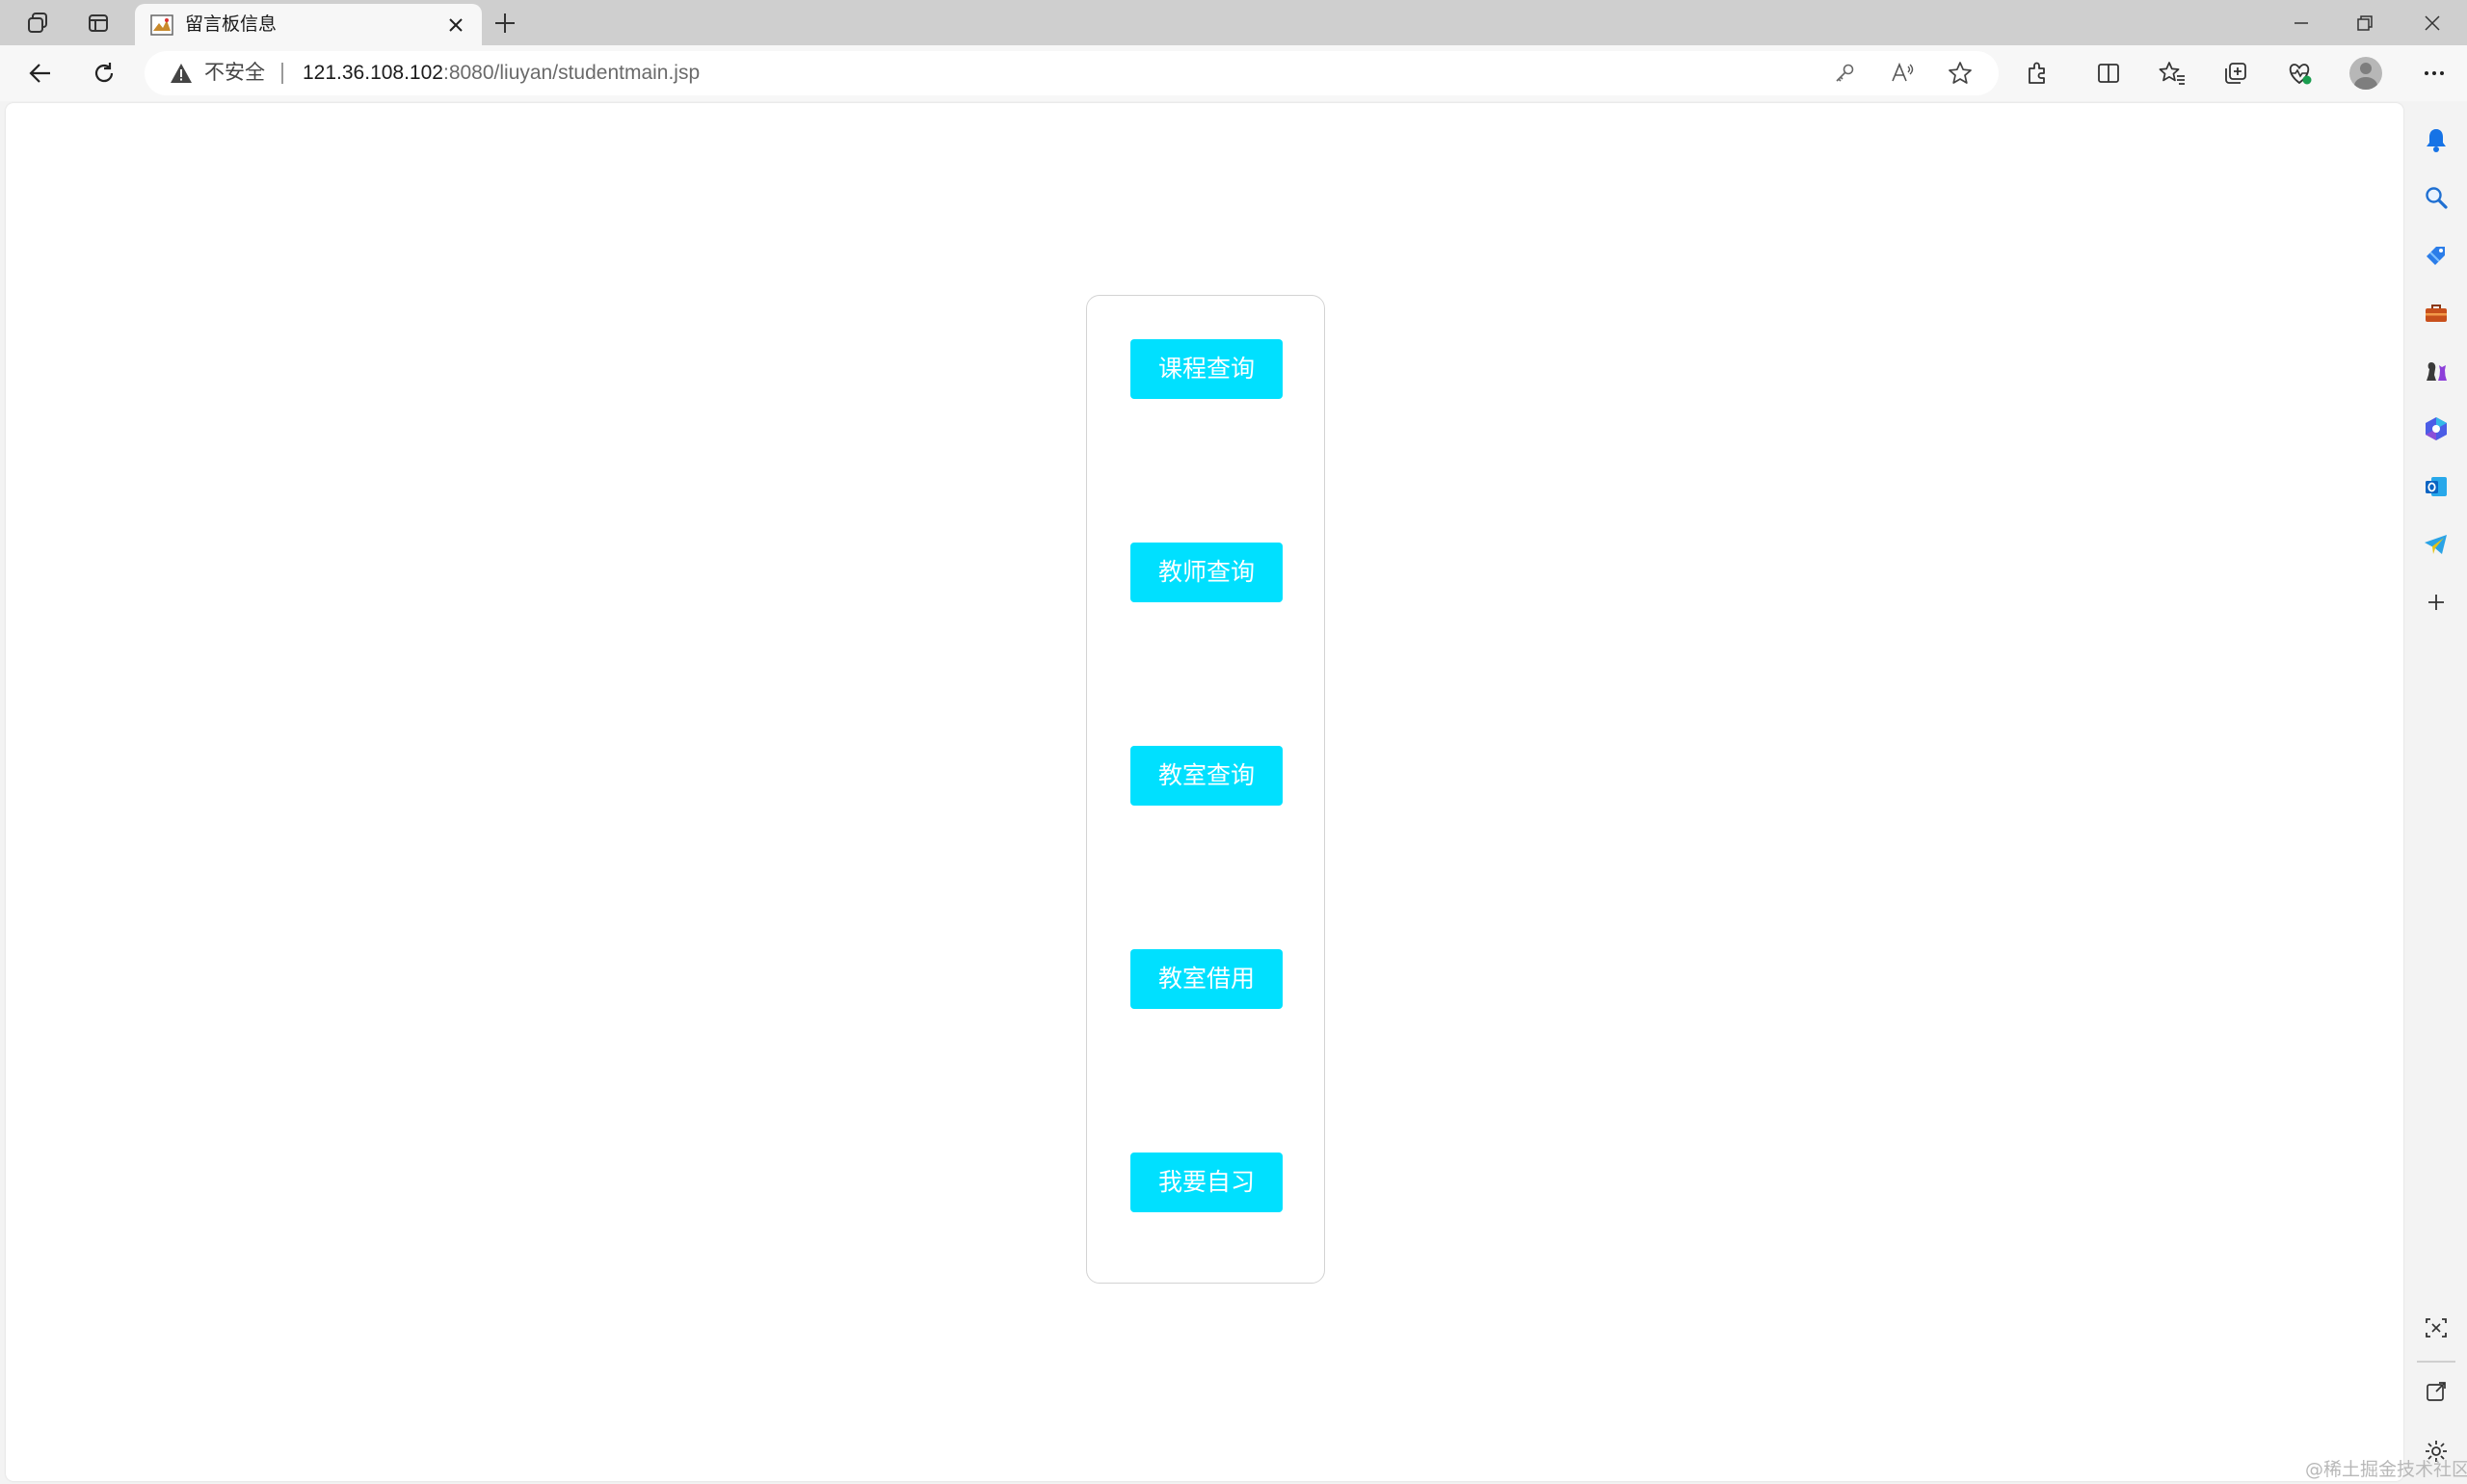  Describe the element at coordinates (282, 73) in the screenshot. I see `address-separator` at that location.